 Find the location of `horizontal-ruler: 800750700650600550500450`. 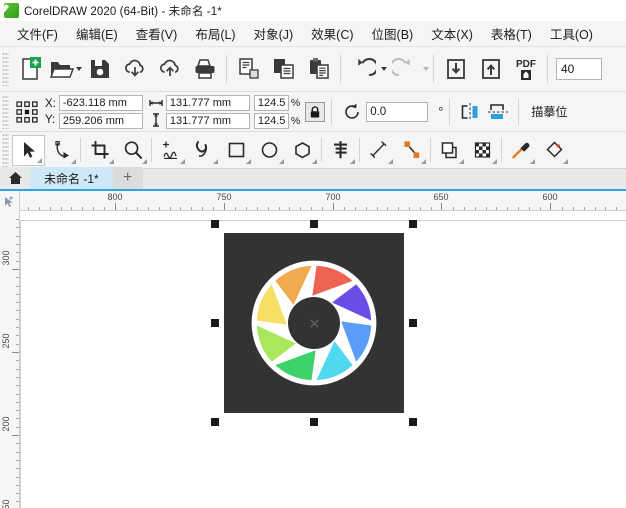

horizontal-ruler: 800750700650600550500450 is located at coordinates (323, 200).